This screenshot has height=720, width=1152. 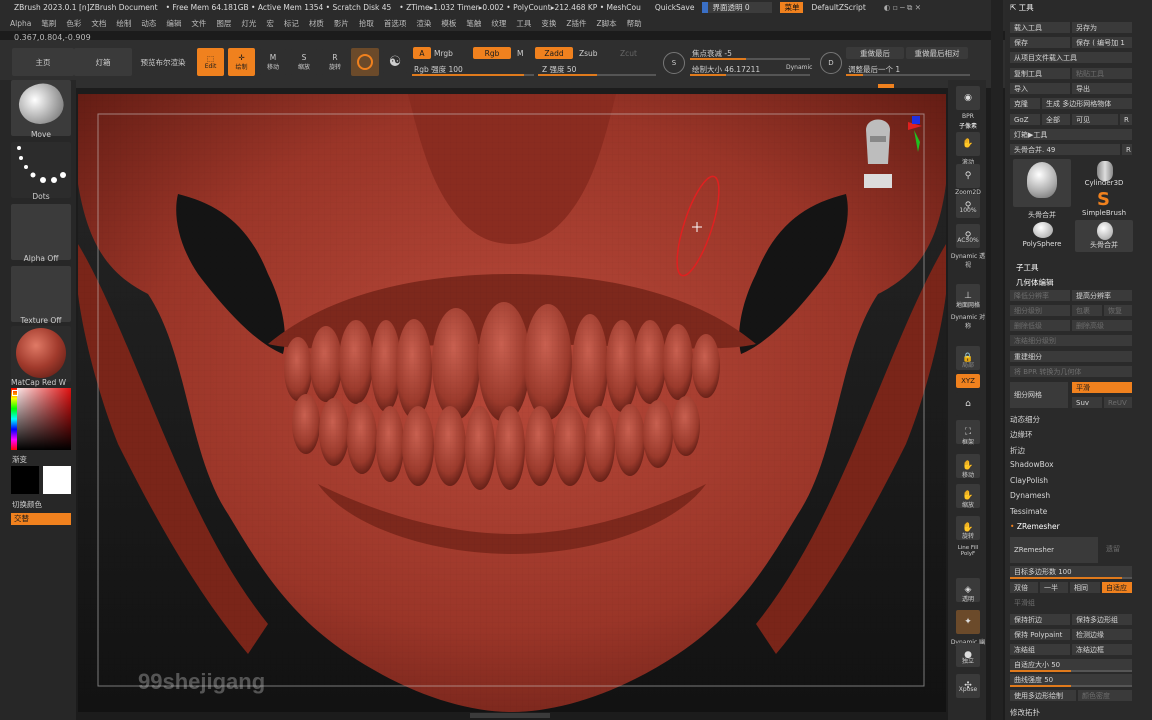 What do you see at coordinates (1040, 619) in the screenshot?
I see `keep-creases-button: 保持折边` at bounding box center [1040, 619].